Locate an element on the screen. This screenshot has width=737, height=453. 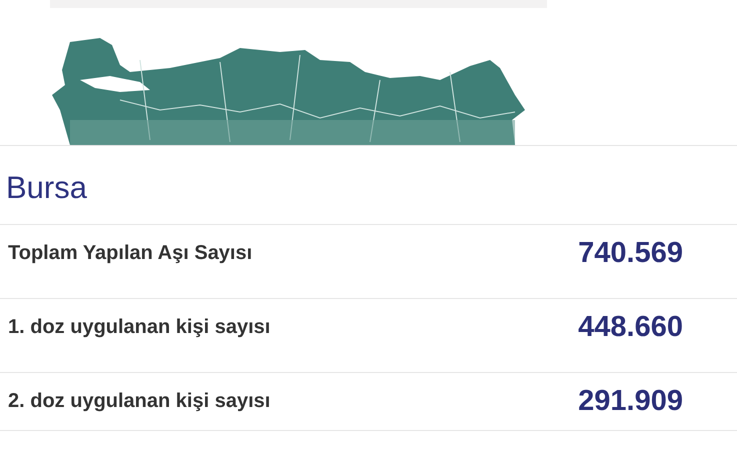
stat-value: 740.569 is located at coordinates (630, 253).